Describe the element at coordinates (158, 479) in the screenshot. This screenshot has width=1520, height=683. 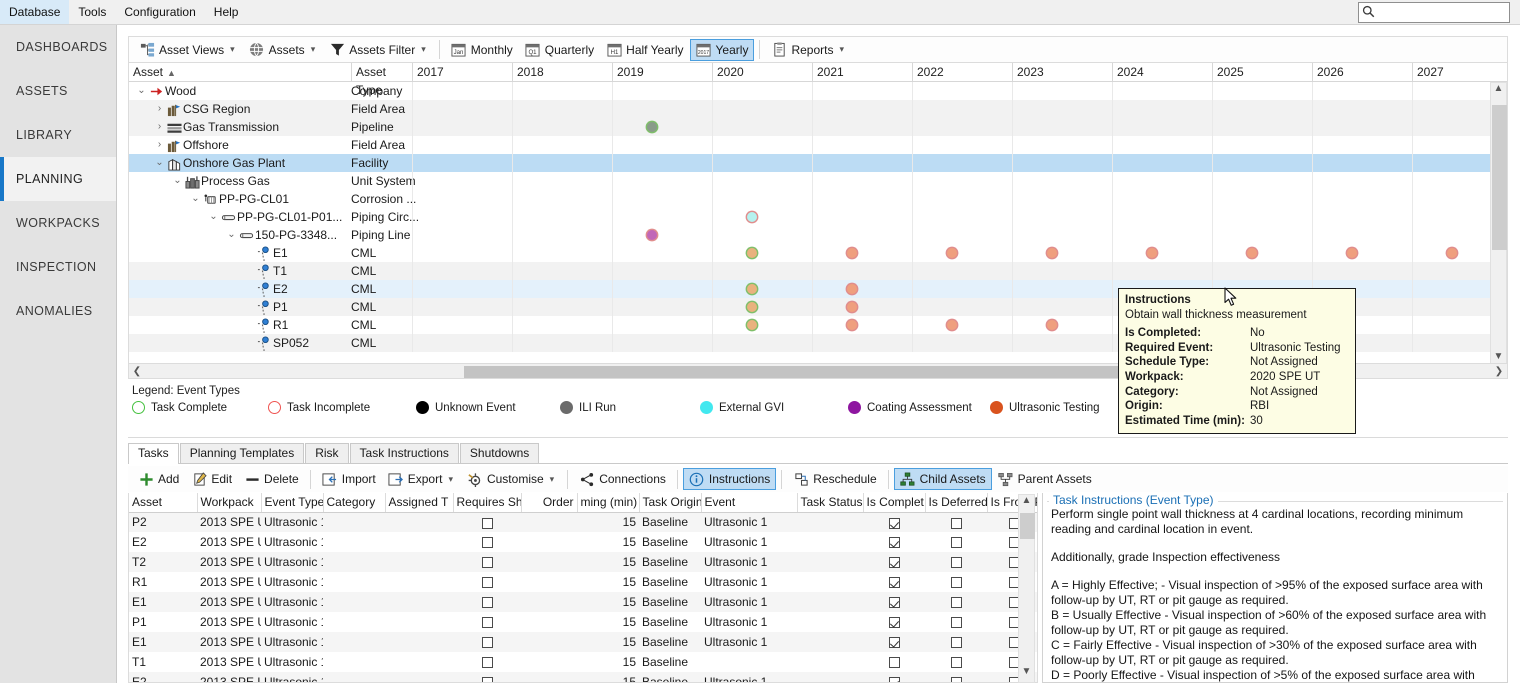
I see `action-btn-add: Add` at that location.